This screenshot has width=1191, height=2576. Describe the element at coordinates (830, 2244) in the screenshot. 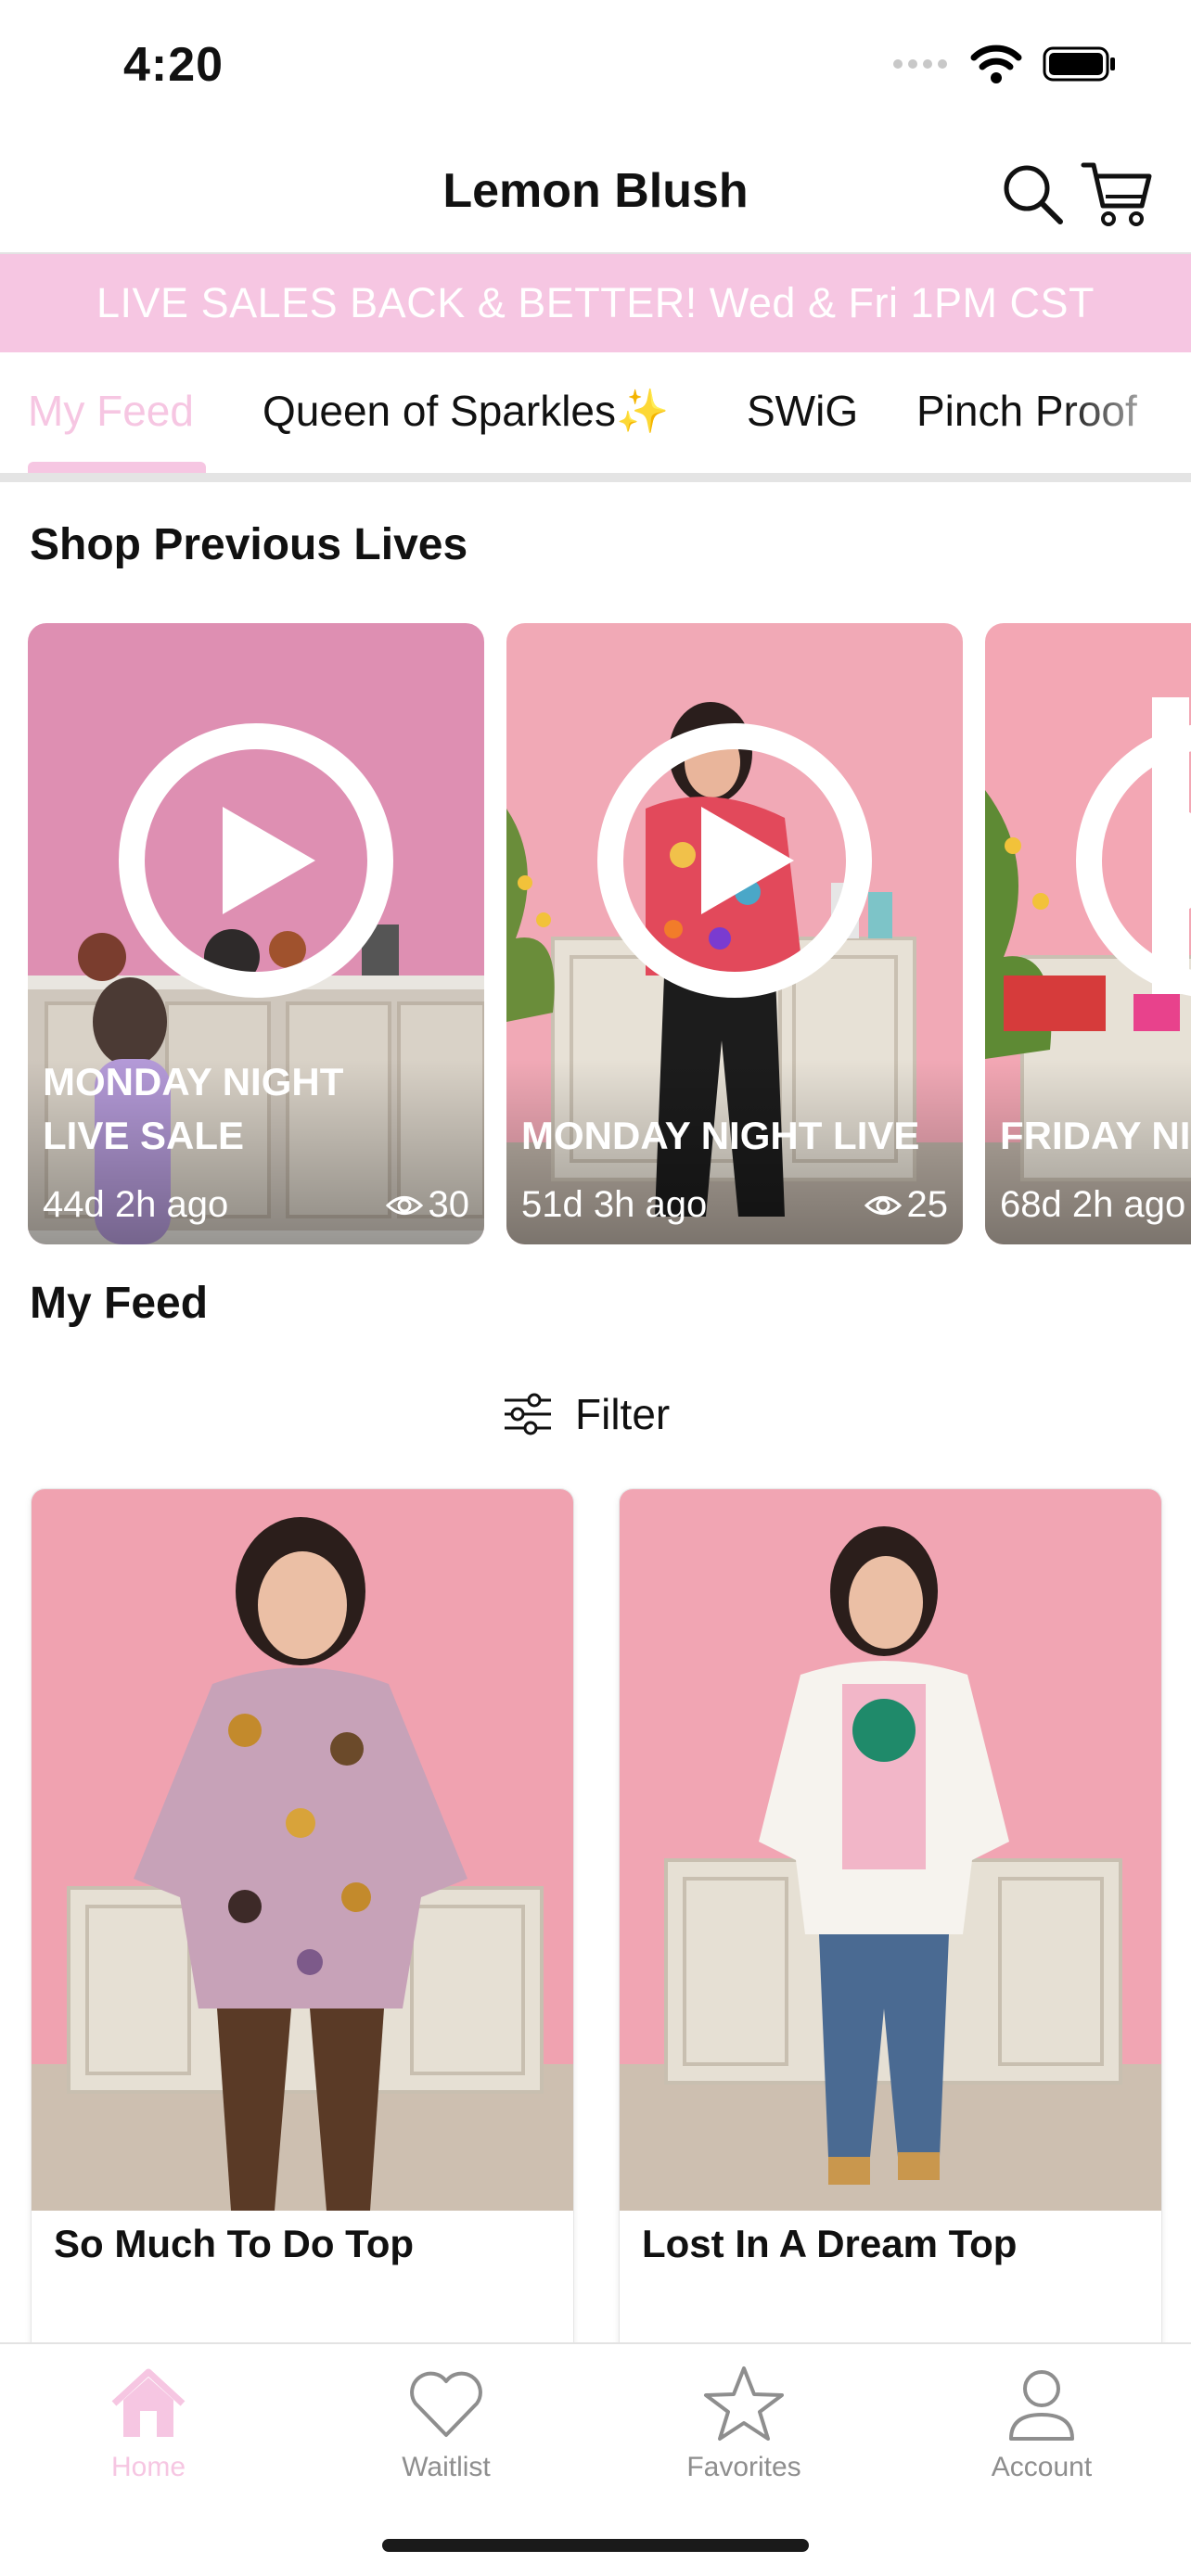

I see `product-name: Lost In A Dream Top` at that location.